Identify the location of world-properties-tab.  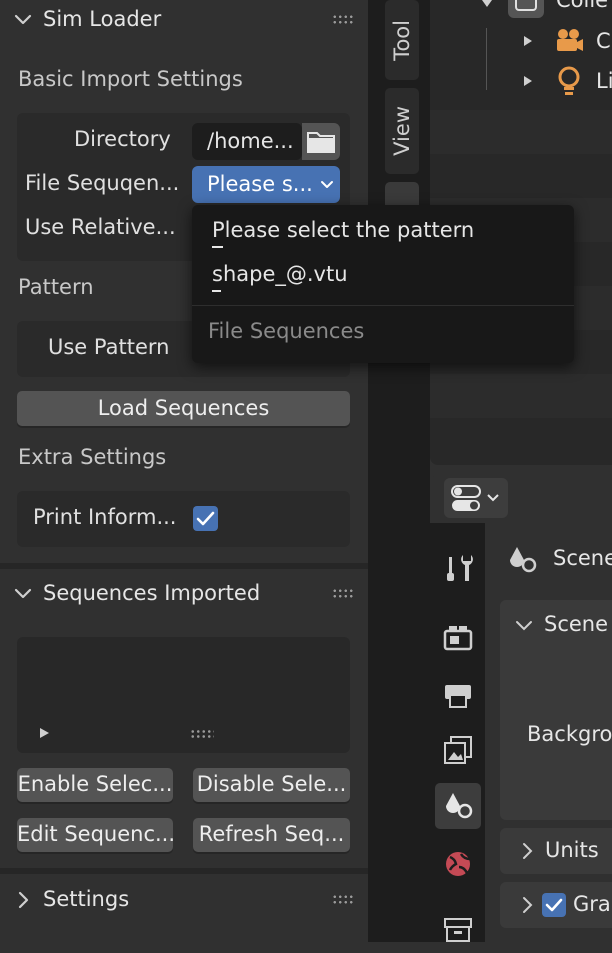
(458, 864).